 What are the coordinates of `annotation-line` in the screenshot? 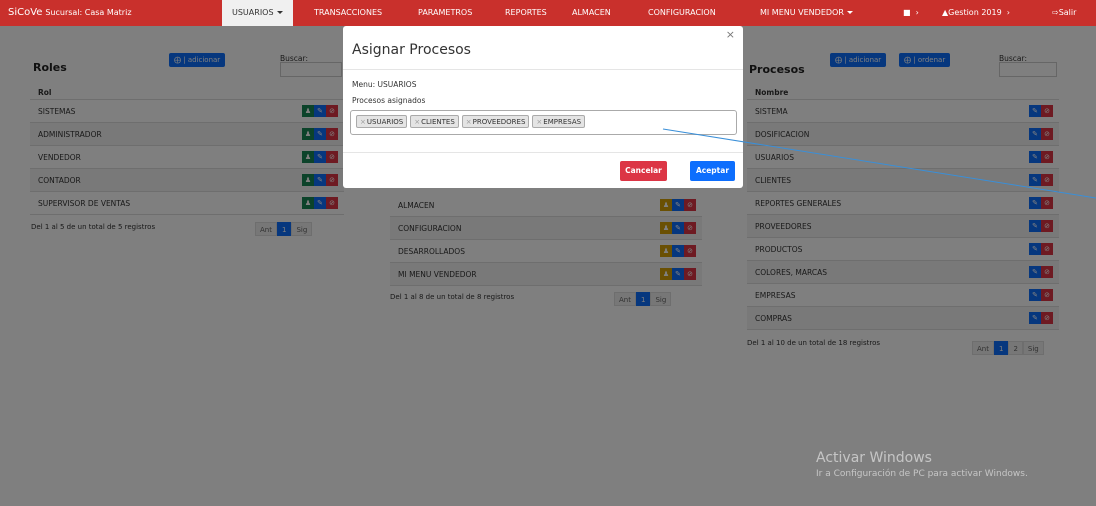 It's located at (879, 163).